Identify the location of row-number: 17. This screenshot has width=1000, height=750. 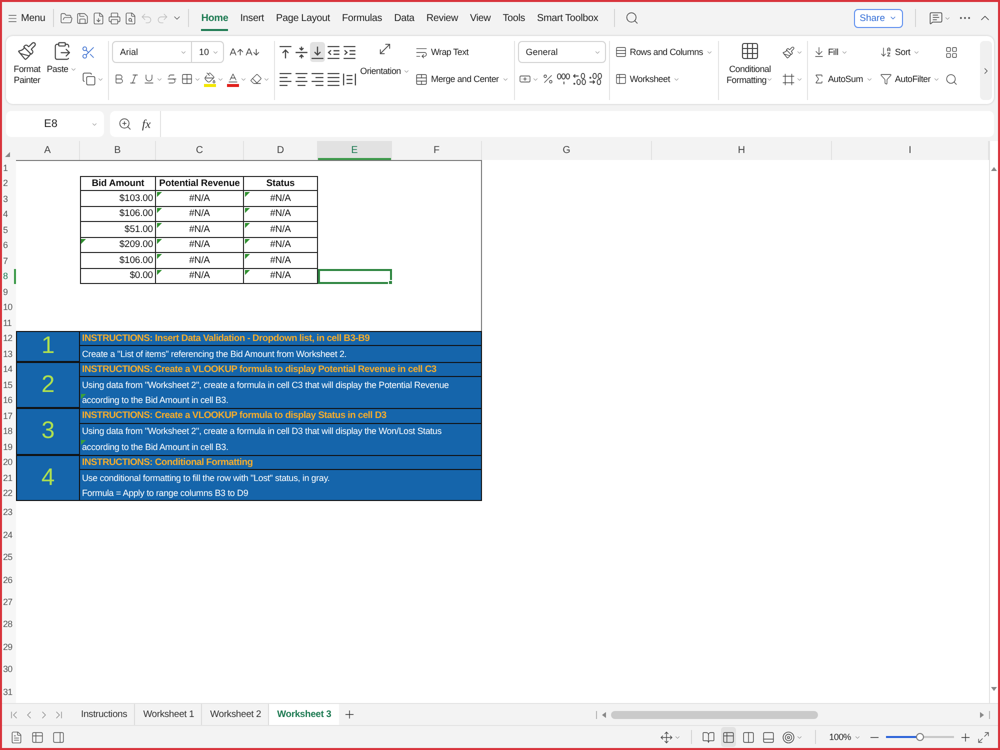
(9, 416).